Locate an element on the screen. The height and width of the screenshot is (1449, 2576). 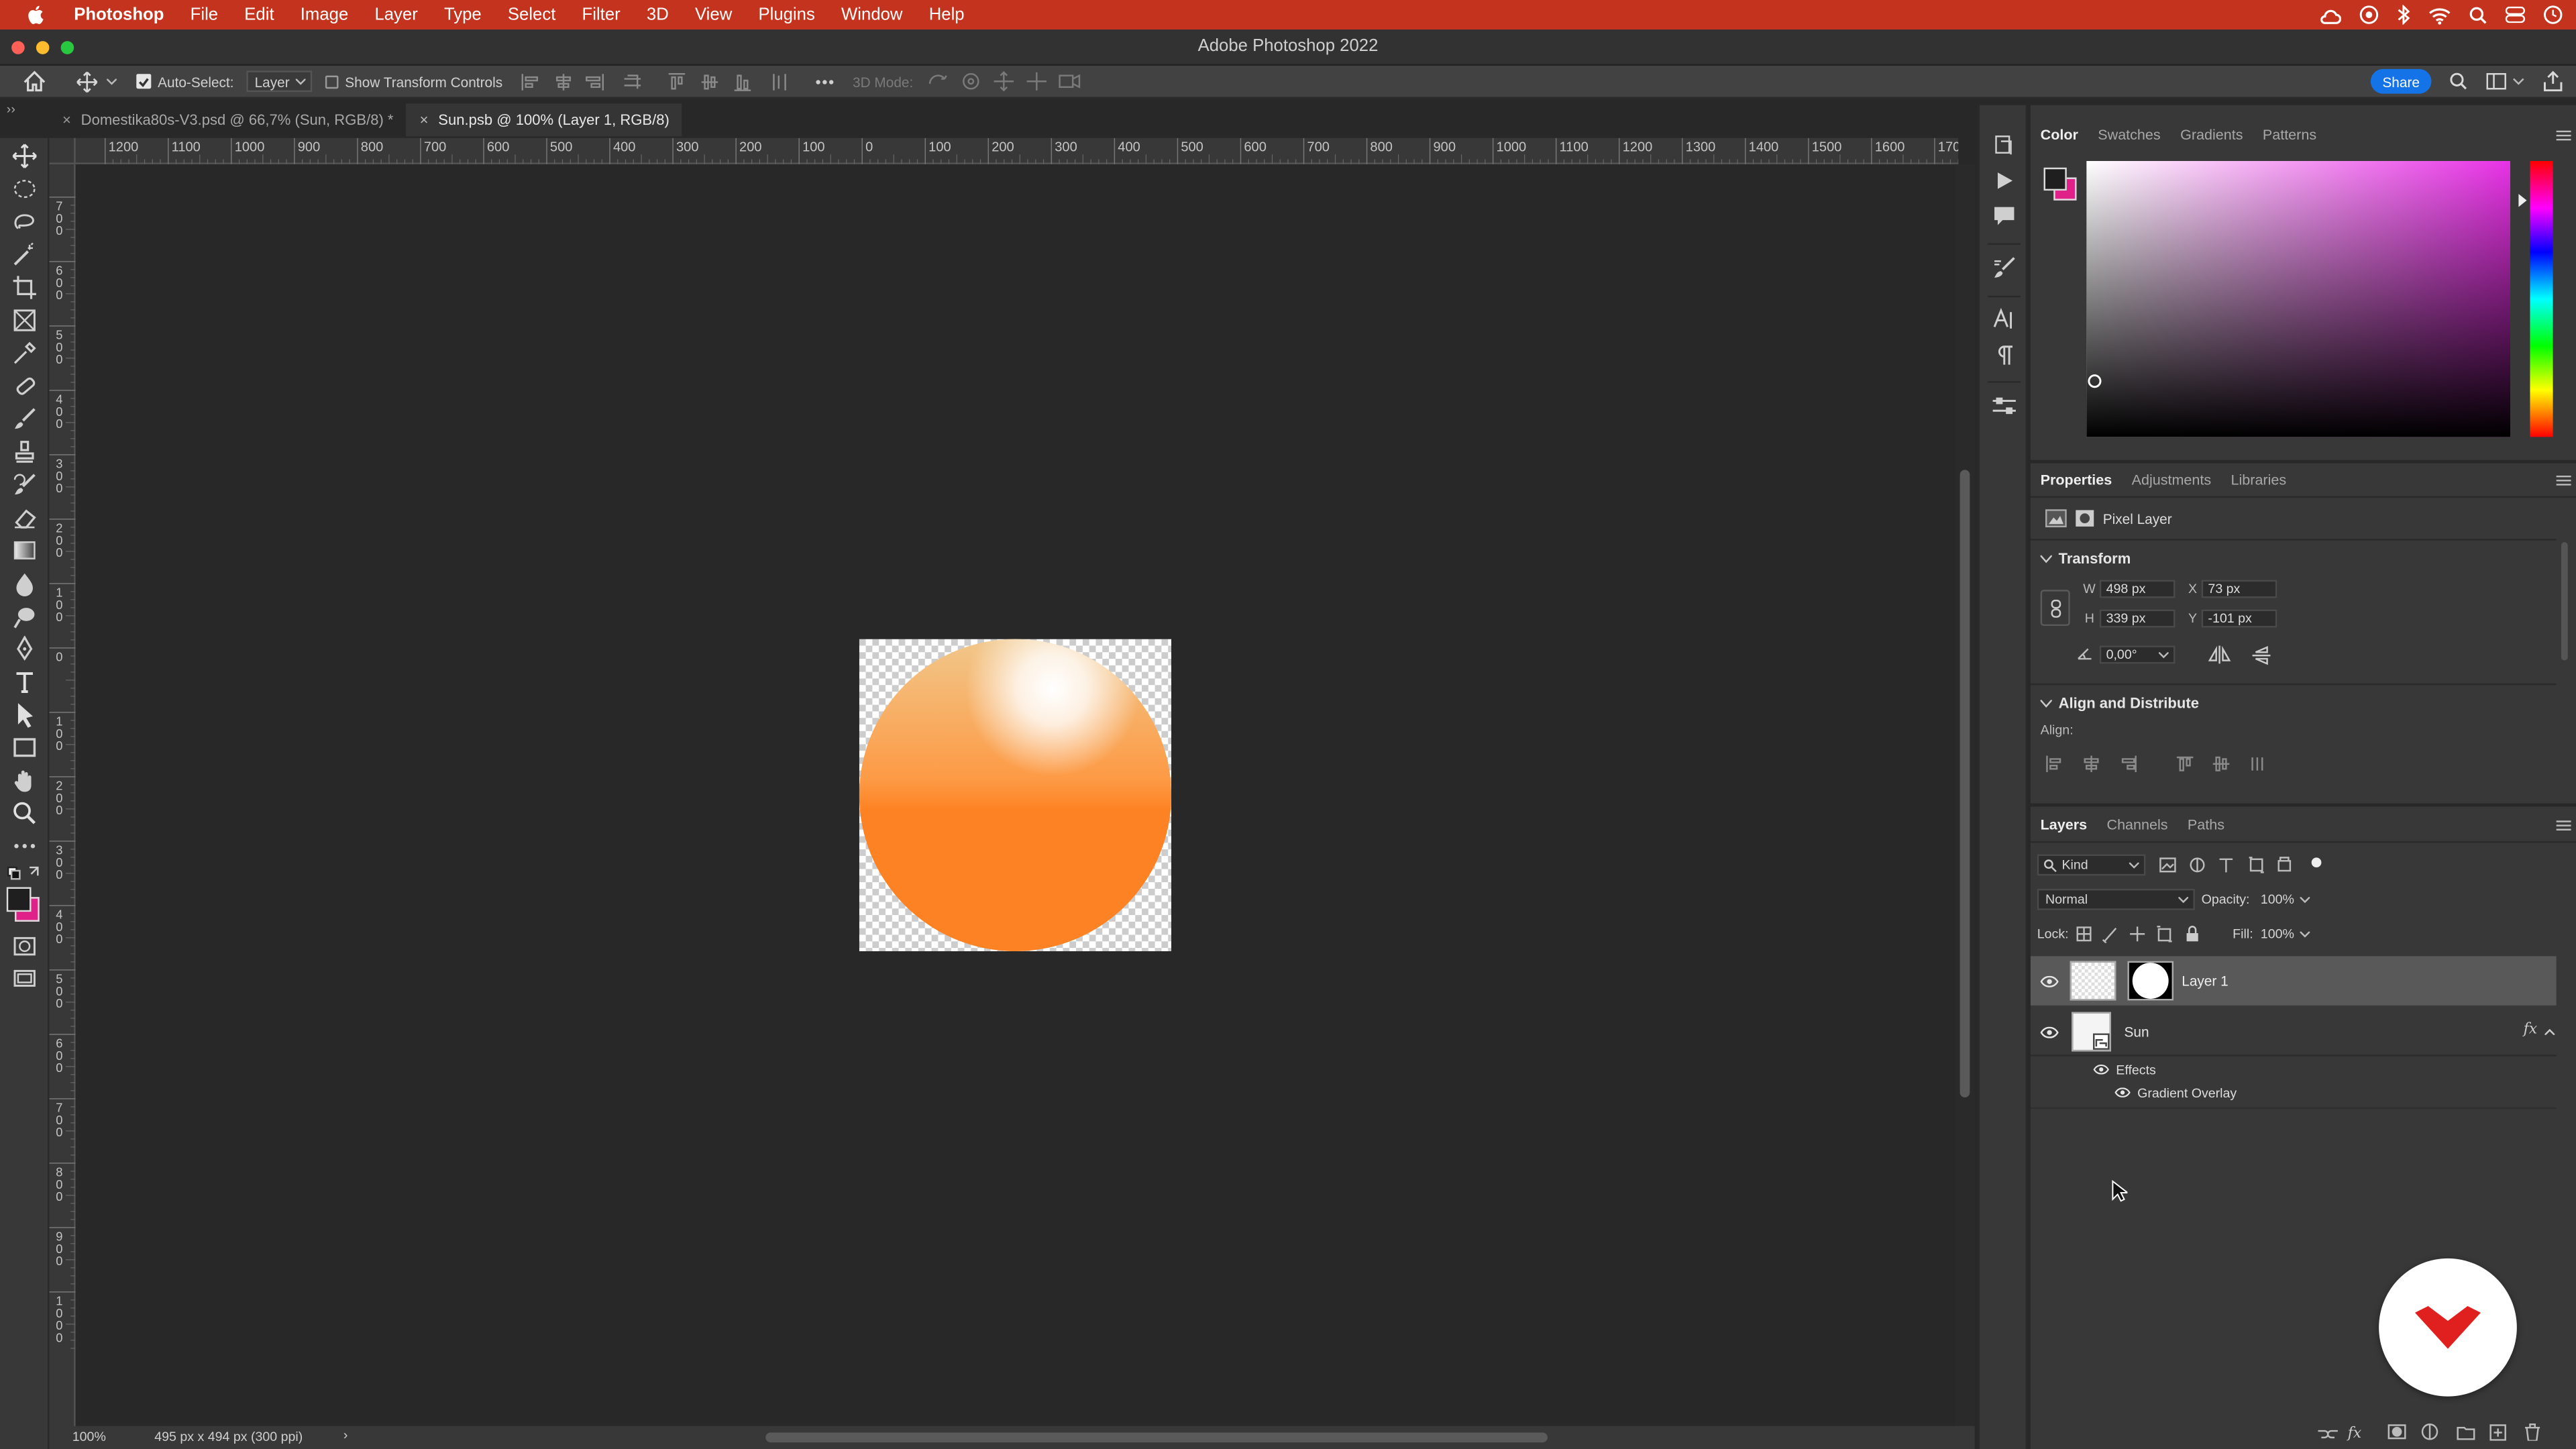
chevron-down-icon is located at coordinates (112, 82).